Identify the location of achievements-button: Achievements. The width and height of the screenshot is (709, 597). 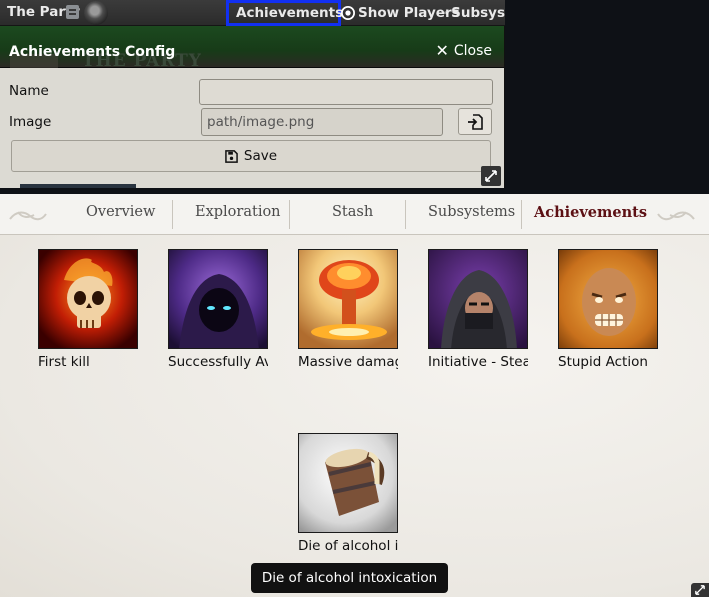
(285, 13).